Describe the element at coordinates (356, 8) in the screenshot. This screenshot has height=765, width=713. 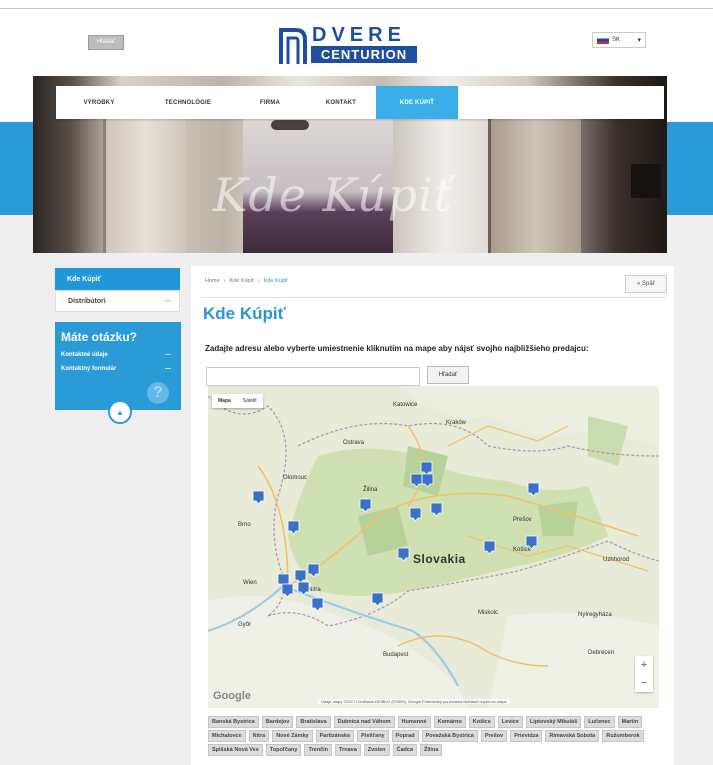
I see `top-rule` at that location.